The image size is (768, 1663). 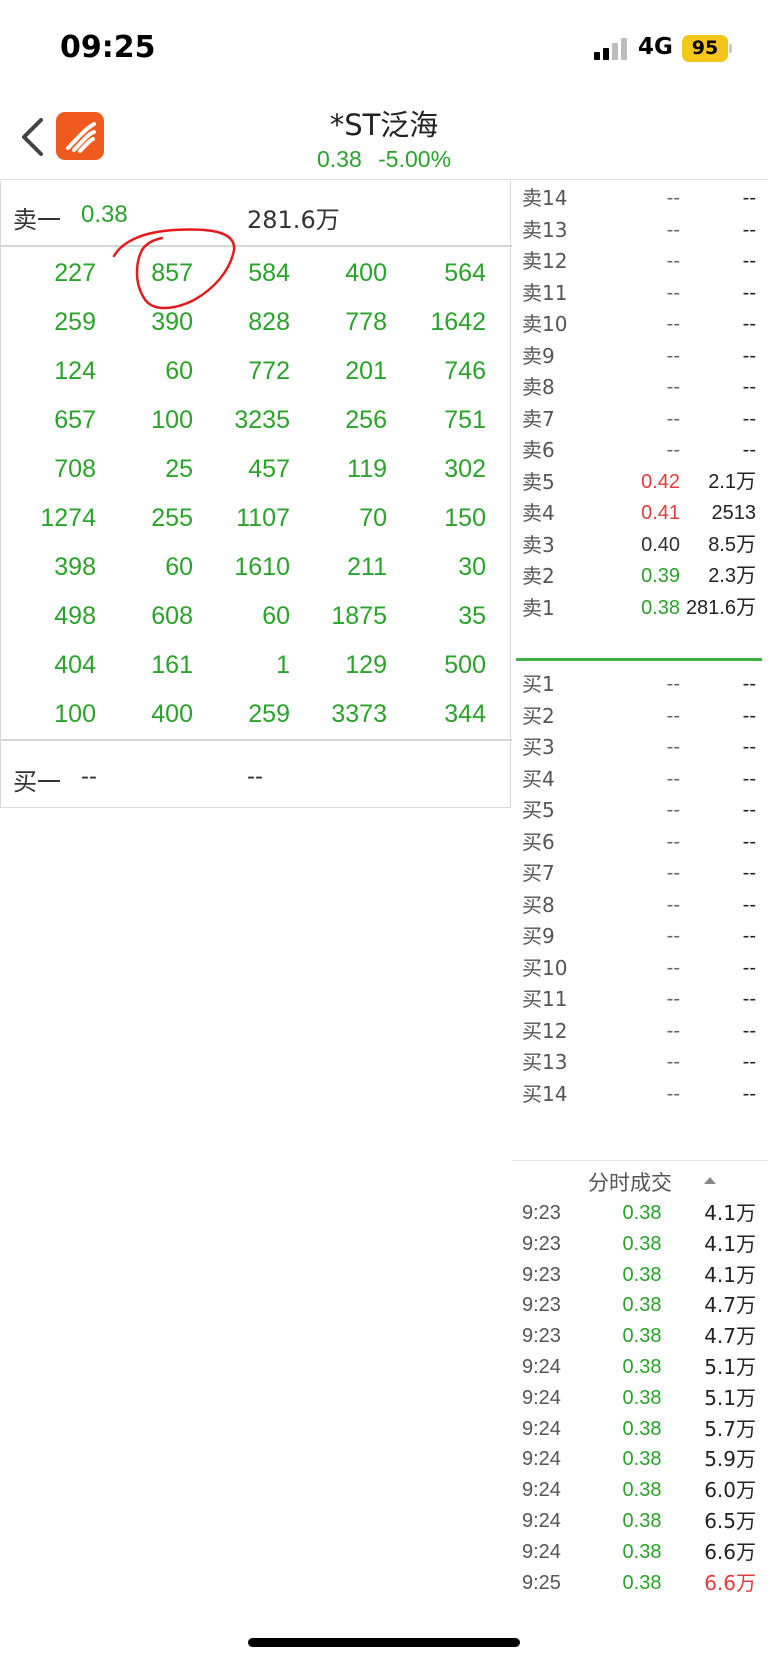 What do you see at coordinates (732, 576) in the screenshot?
I see `ask-volume: 2.3万` at bounding box center [732, 576].